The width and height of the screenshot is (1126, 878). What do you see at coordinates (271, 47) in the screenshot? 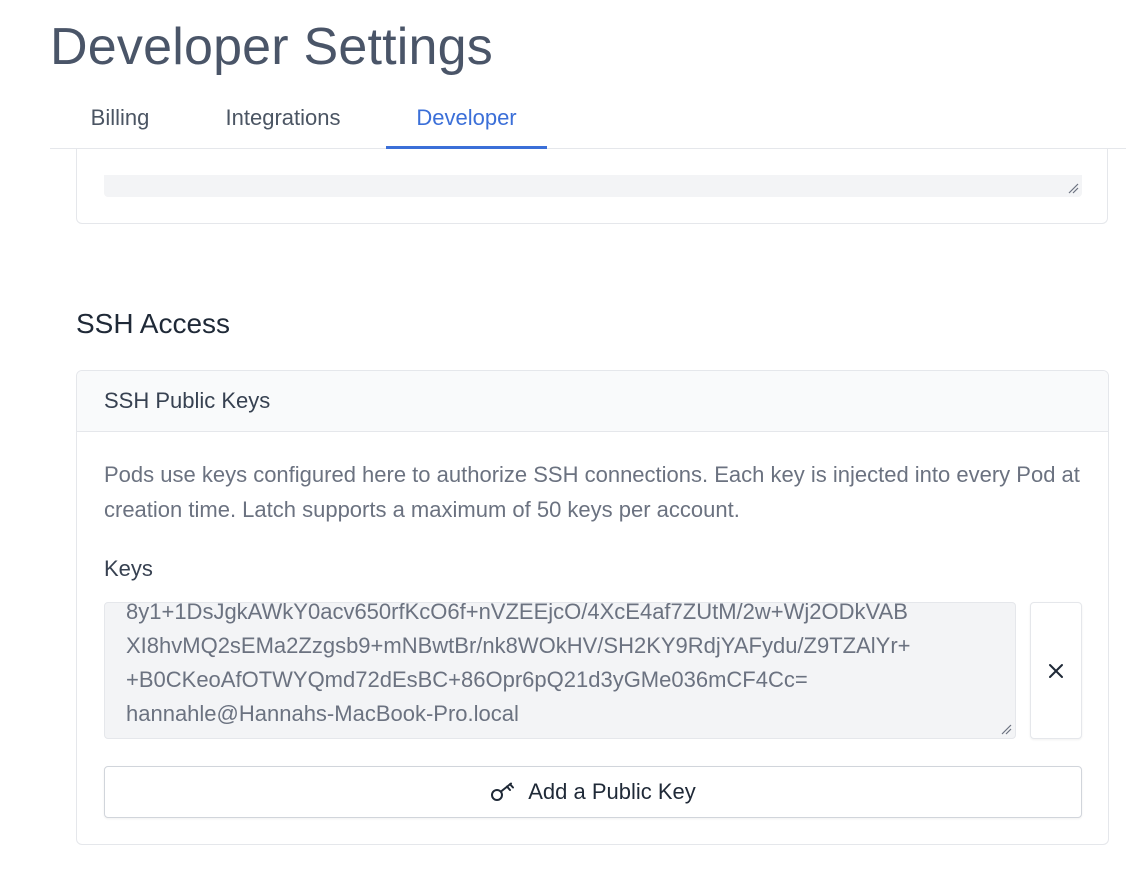
I see `page-title: Developer Settings` at bounding box center [271, 47].